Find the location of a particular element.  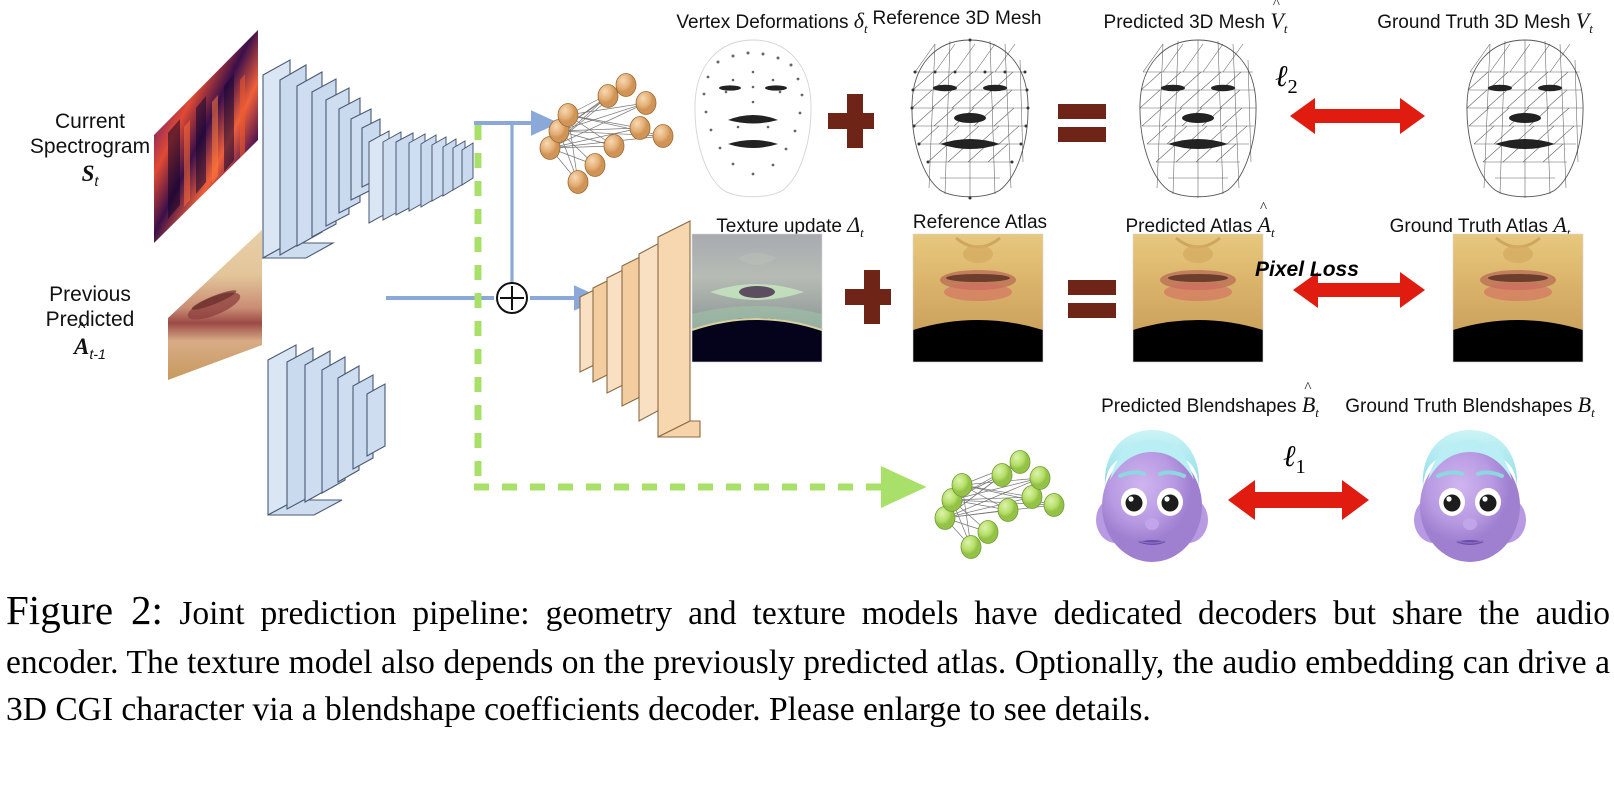

audio-encoder-stack is located at coordinates (367, 159).